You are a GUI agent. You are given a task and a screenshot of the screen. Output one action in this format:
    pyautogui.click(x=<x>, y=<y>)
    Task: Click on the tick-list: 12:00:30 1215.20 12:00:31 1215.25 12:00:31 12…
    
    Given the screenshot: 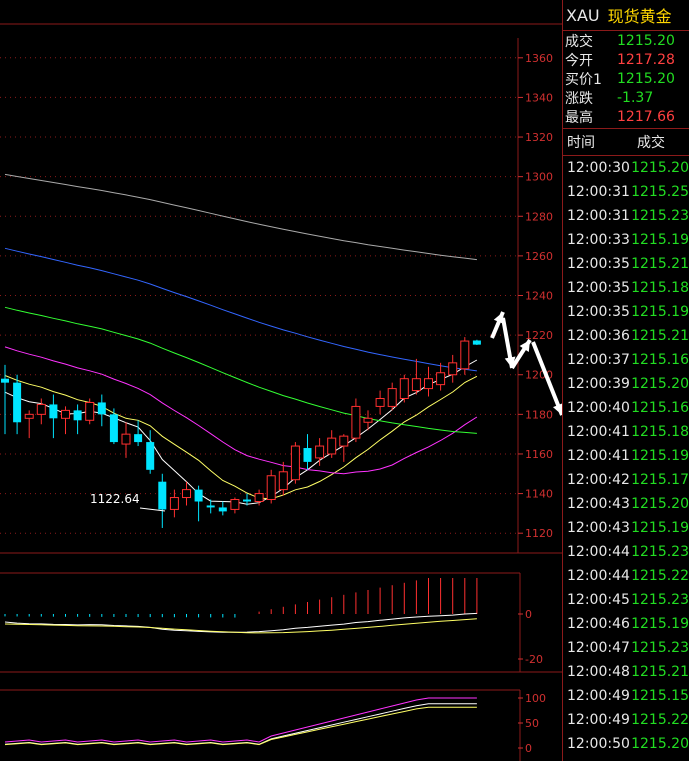 What is the action you would take?
    pyautogui.click(x=626, y=456)
    